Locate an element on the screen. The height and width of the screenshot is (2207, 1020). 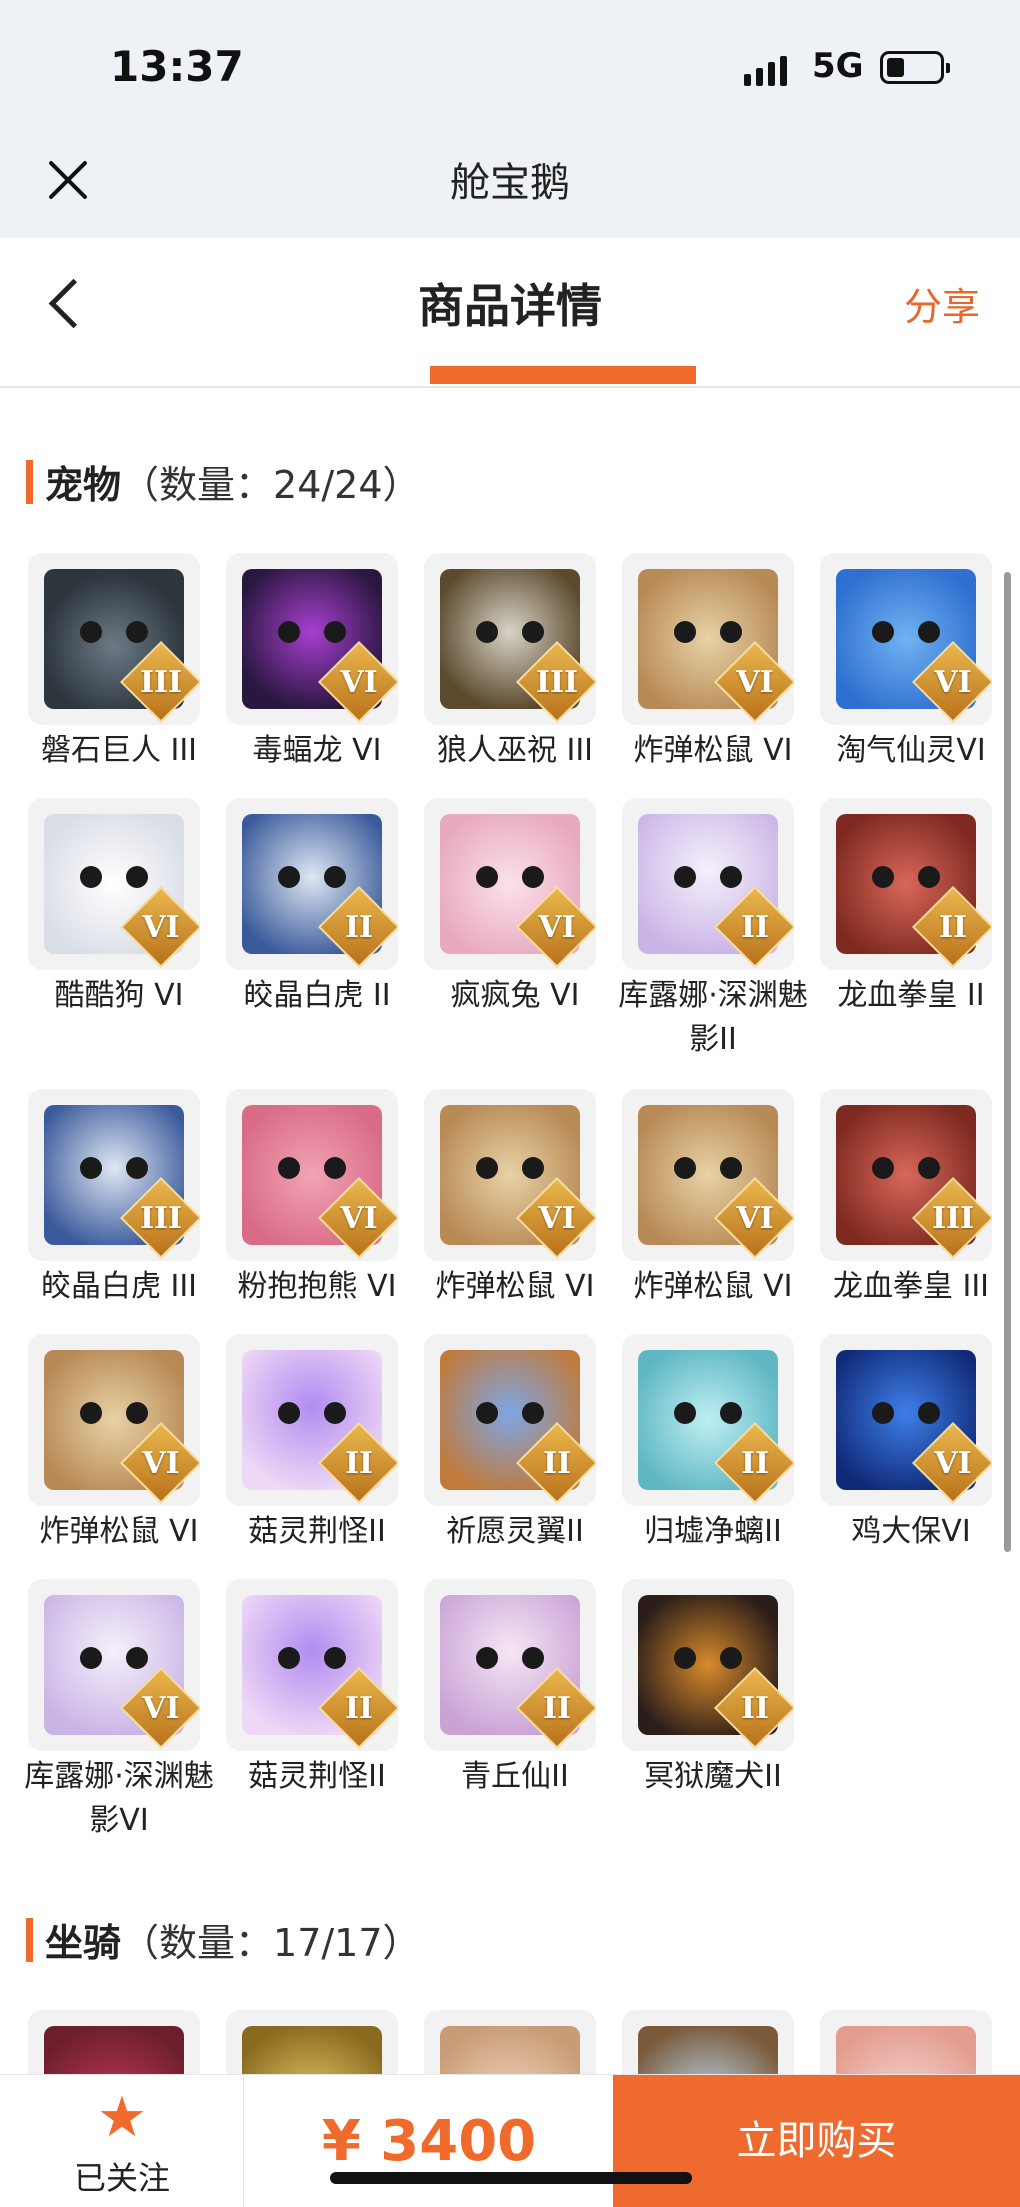
mounts-section-title: 坐骑 （数量：17/17） is located at coordinates (223, 1939).